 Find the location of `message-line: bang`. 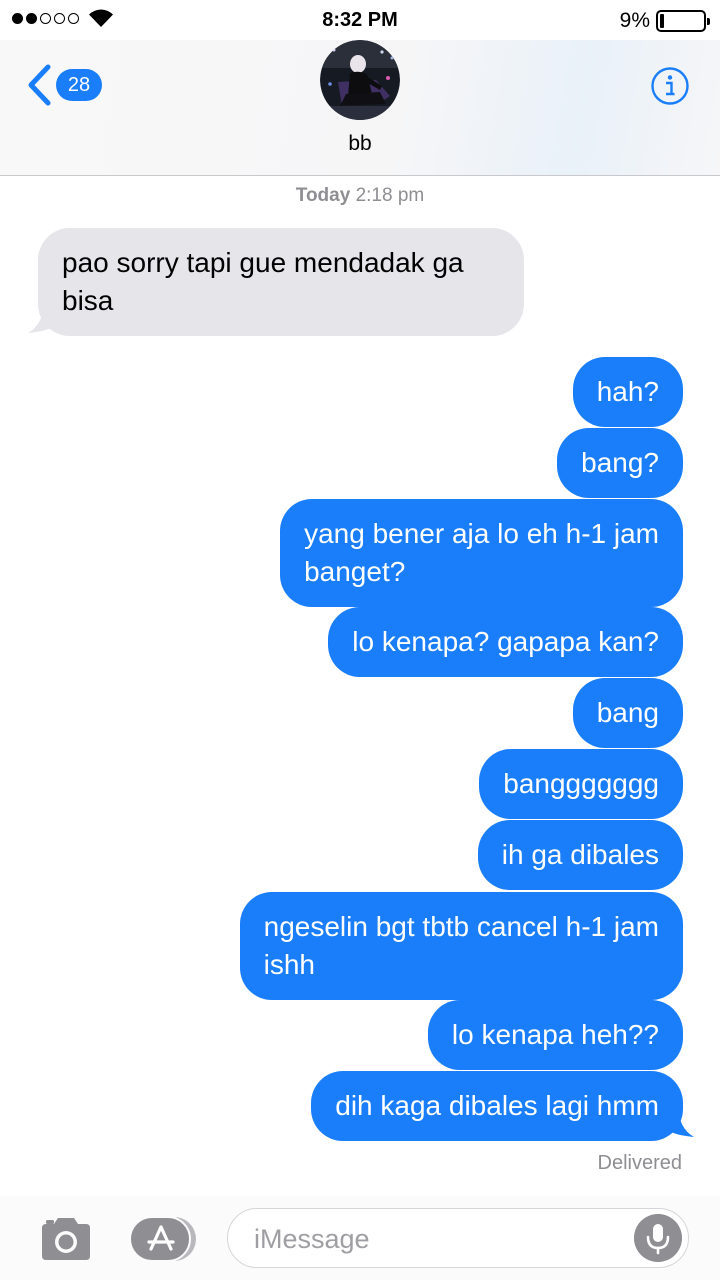

message-line: bang is located at coordinates (627, 712).